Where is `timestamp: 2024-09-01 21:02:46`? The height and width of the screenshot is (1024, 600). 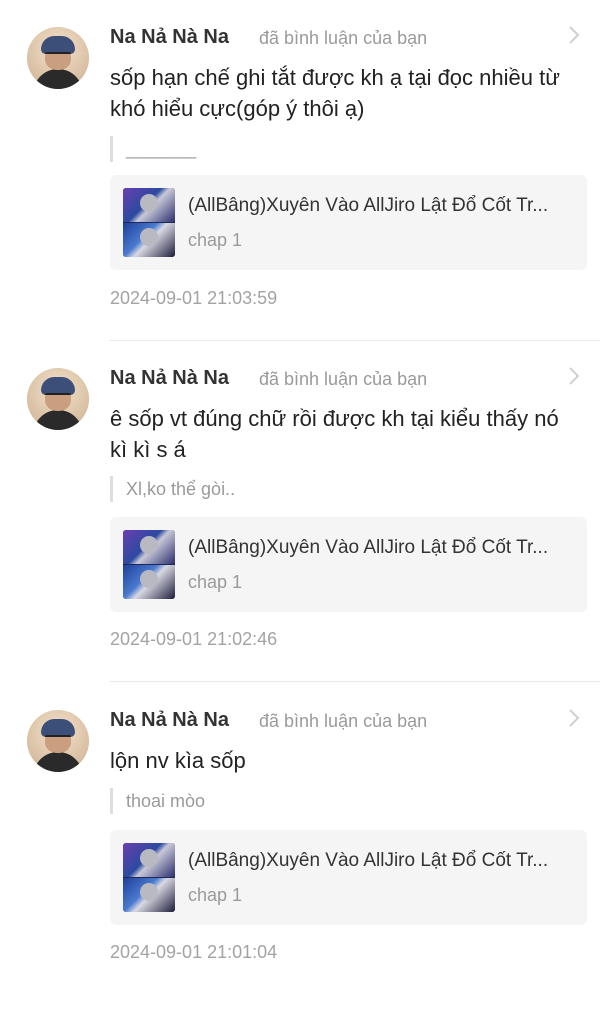
timestamp: 2024-09-01 21:02:46 is located at coordinates (194, 639).